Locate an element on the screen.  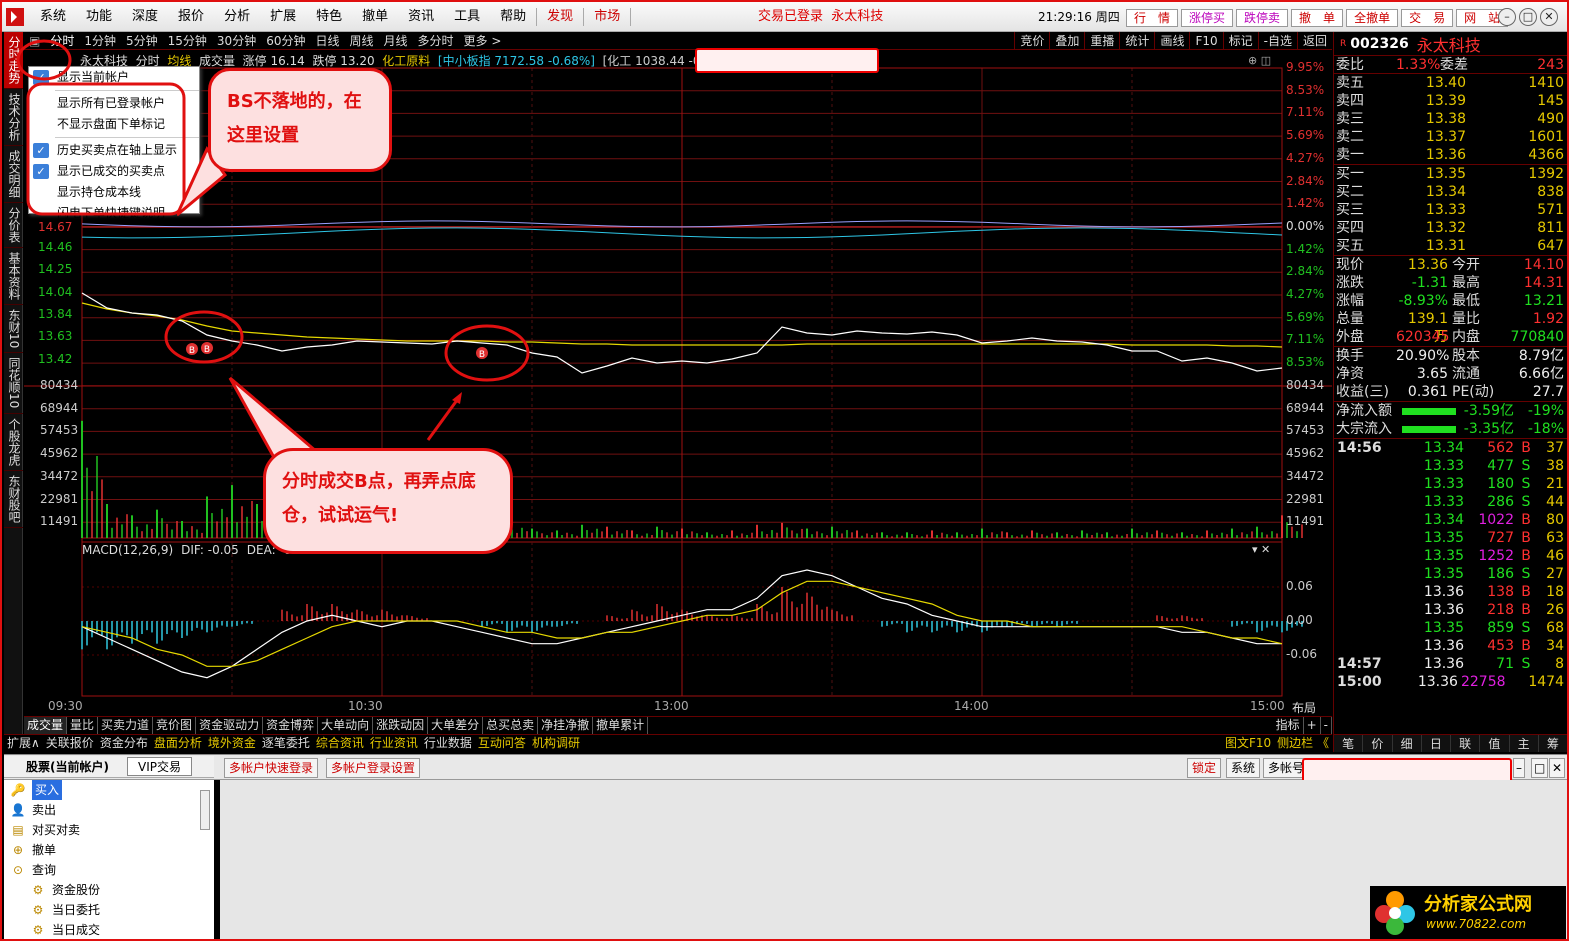
vtab-ths: 同花顺10 is located at coordinates (13, 383).